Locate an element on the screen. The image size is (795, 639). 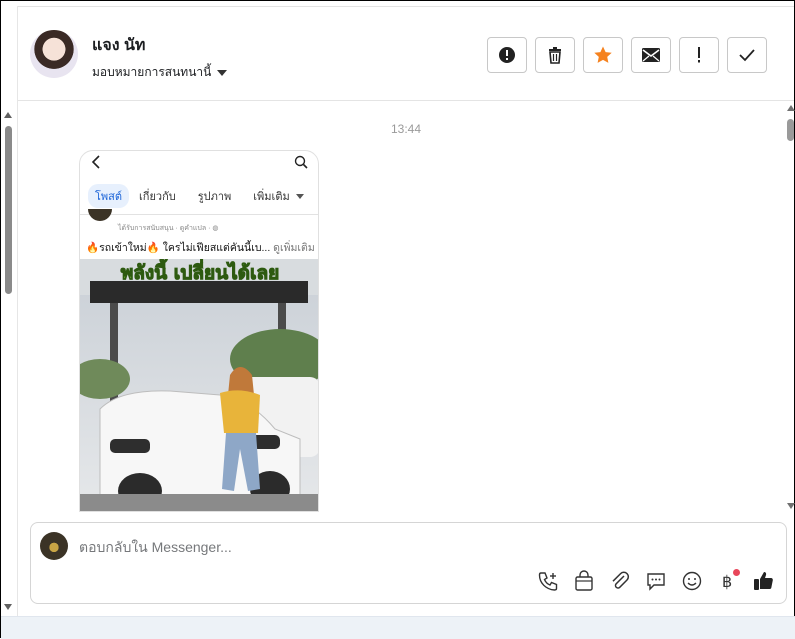
check-icon is located at coordinates (747, 55).